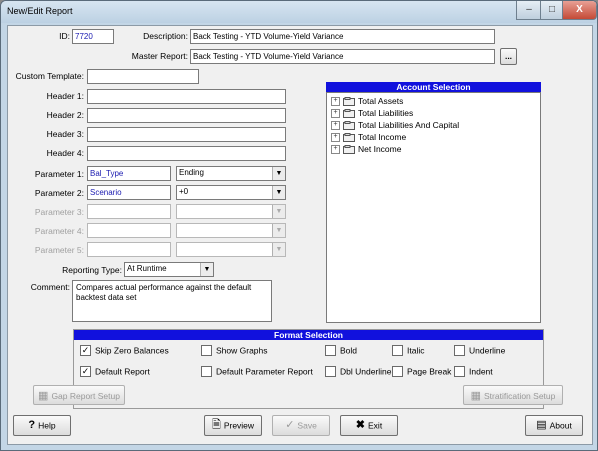  I want to click on checkbox-show-graphs: Show Graphs, so click(234, 351).